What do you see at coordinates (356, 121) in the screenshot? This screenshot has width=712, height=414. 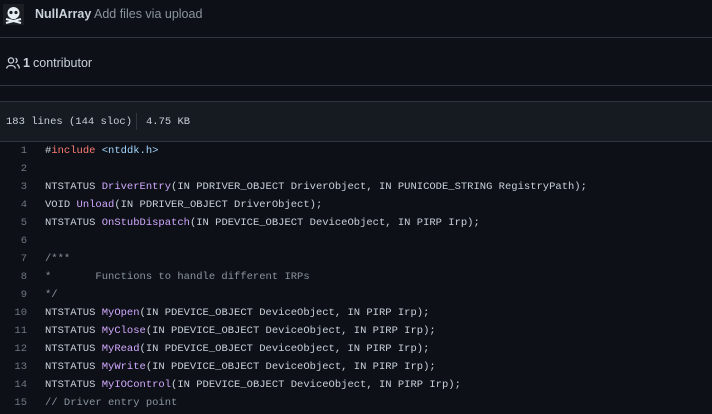 I see `file-info-header: 183 lines (144 sloc) 4.75 KB` at bounding box center [356, 121].